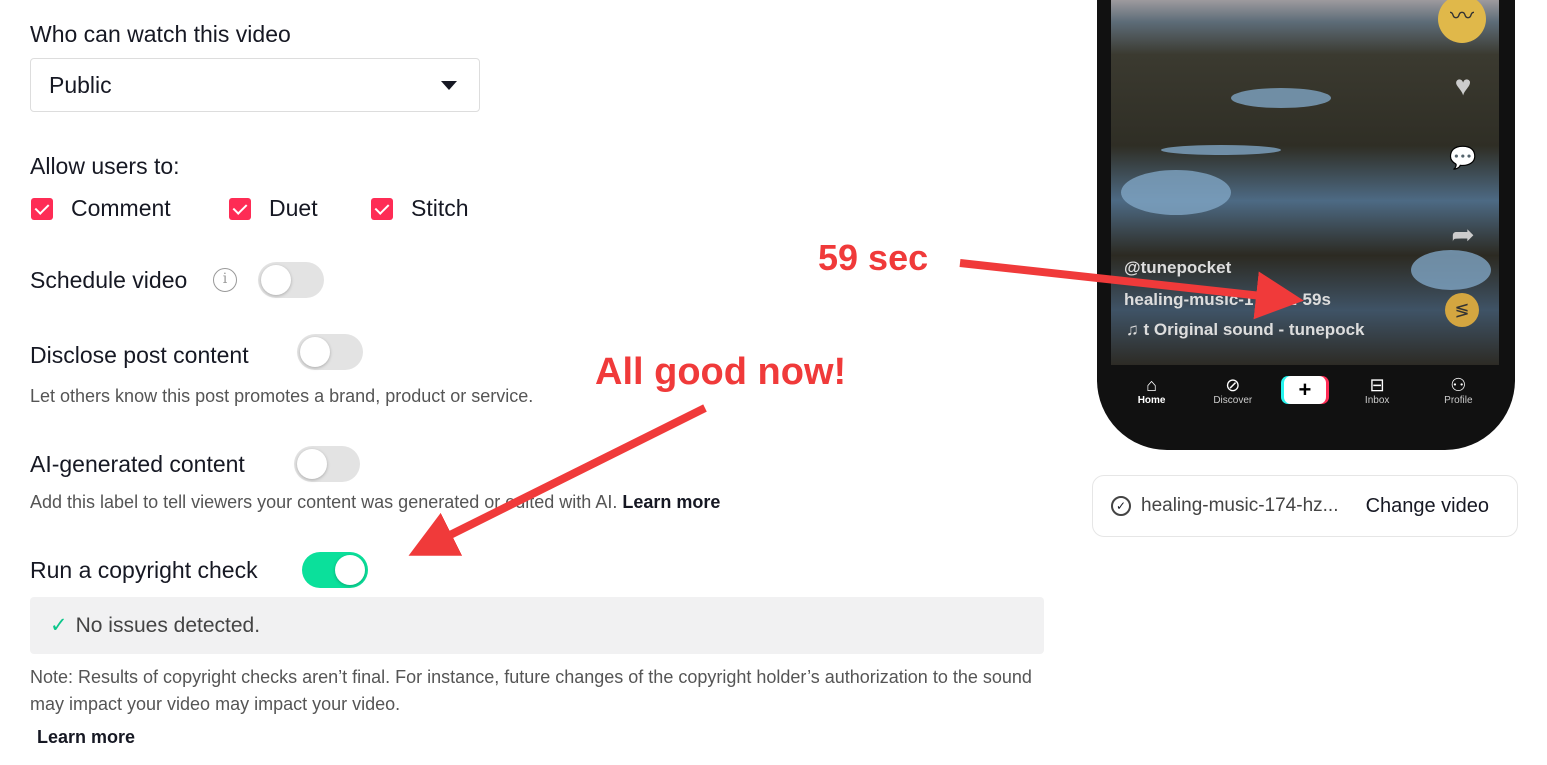  Describe the element at coordinates (1131, 289) in the screenshot. I see `arrow-to-duration` at that location.